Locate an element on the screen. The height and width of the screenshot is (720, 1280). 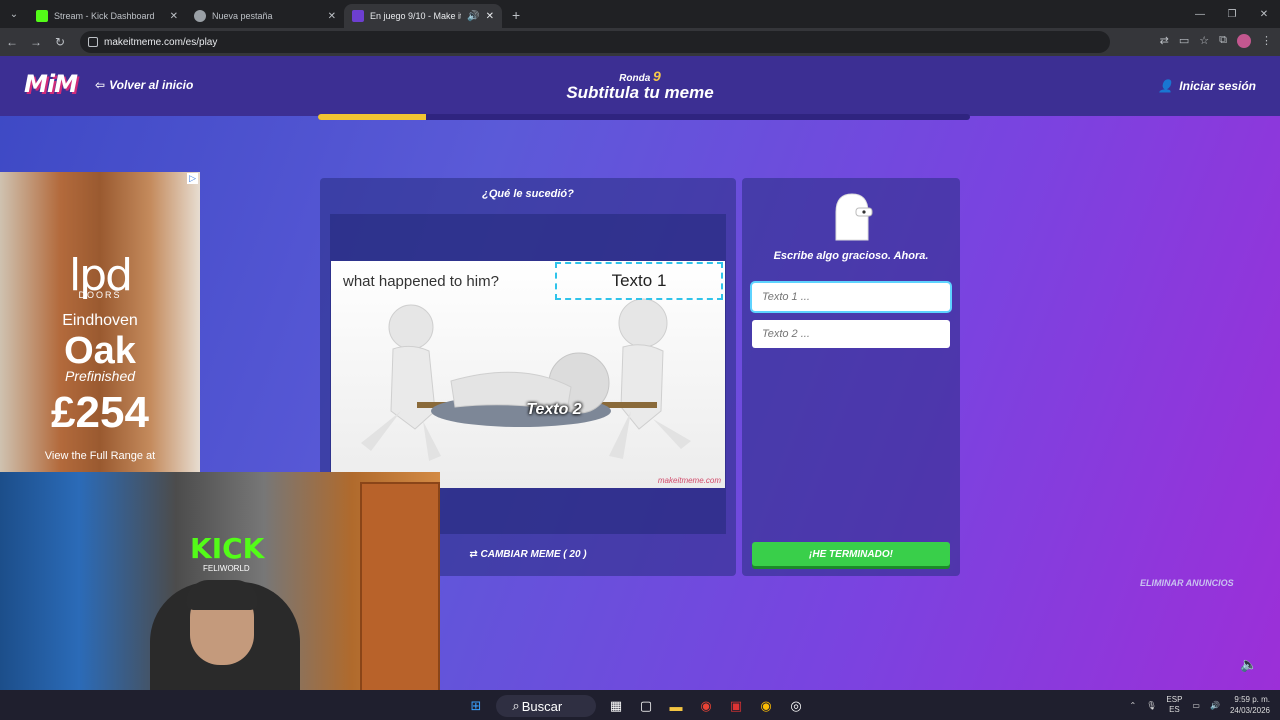
back-icon: ← is located at coordinates (12, 42).